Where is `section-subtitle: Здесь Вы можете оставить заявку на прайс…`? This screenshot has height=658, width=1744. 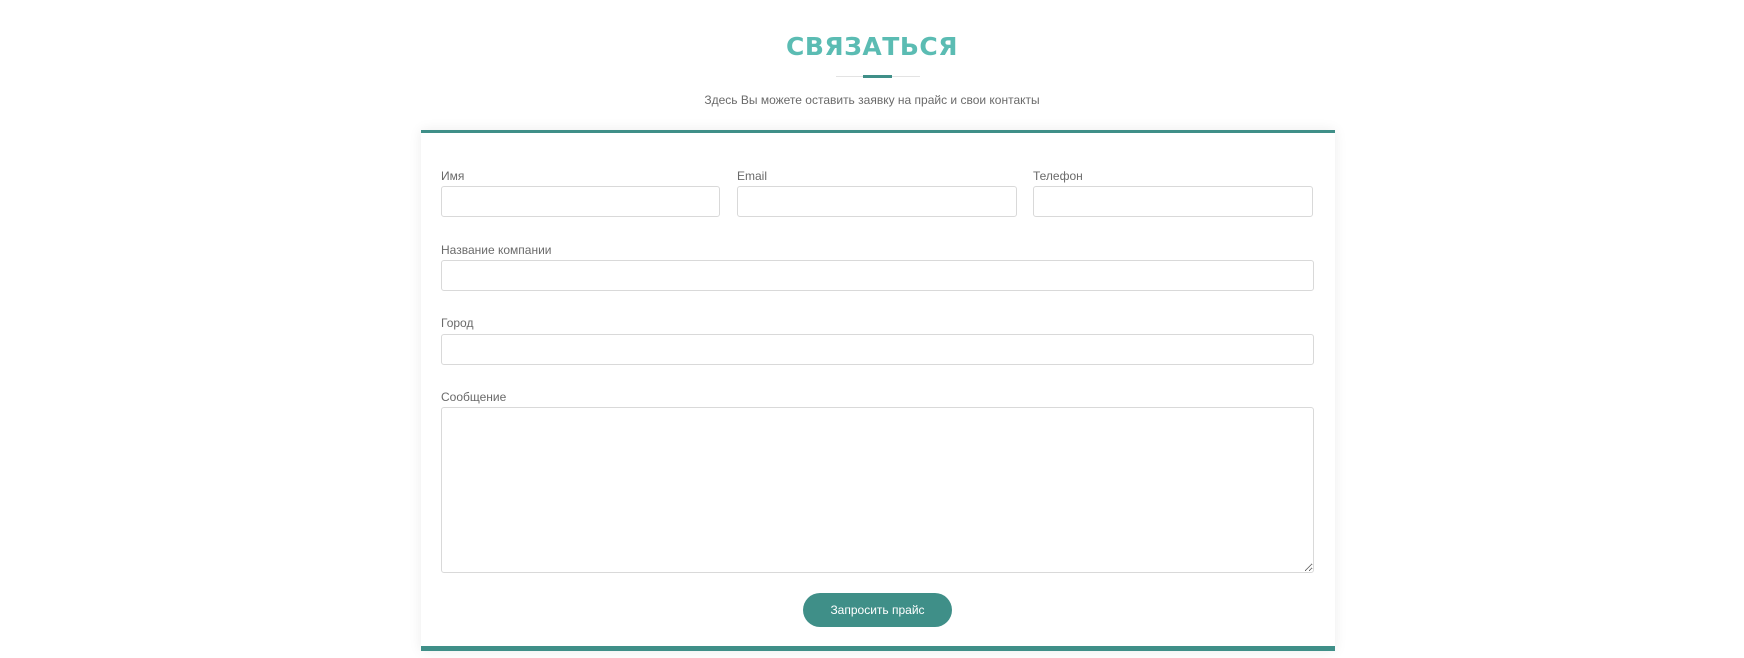
section-subtitle: Здесь Вы можете оставить заявку на прайс… is located at coordinates (872, 100).